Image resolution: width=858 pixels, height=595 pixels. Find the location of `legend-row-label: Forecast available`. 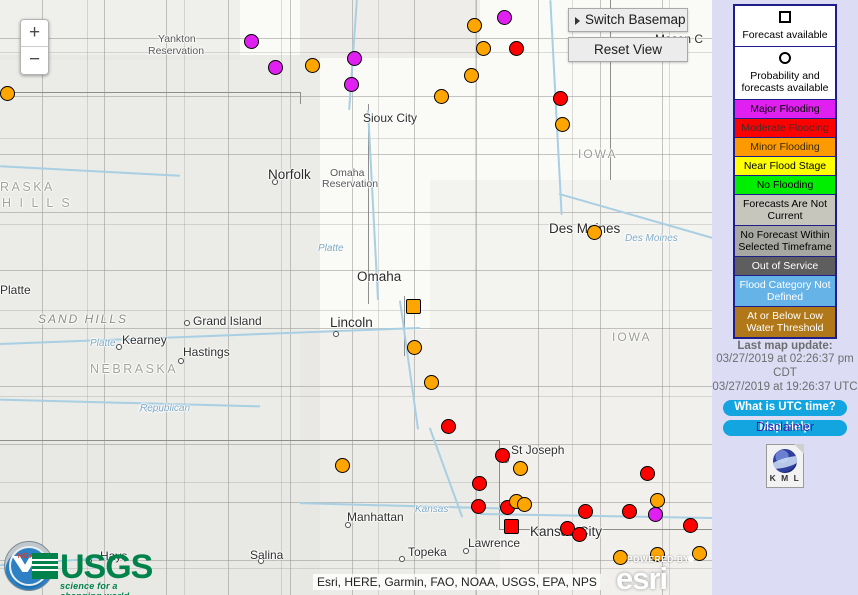

legend-row-label: Forecast available is located at coordinates (785, 35).